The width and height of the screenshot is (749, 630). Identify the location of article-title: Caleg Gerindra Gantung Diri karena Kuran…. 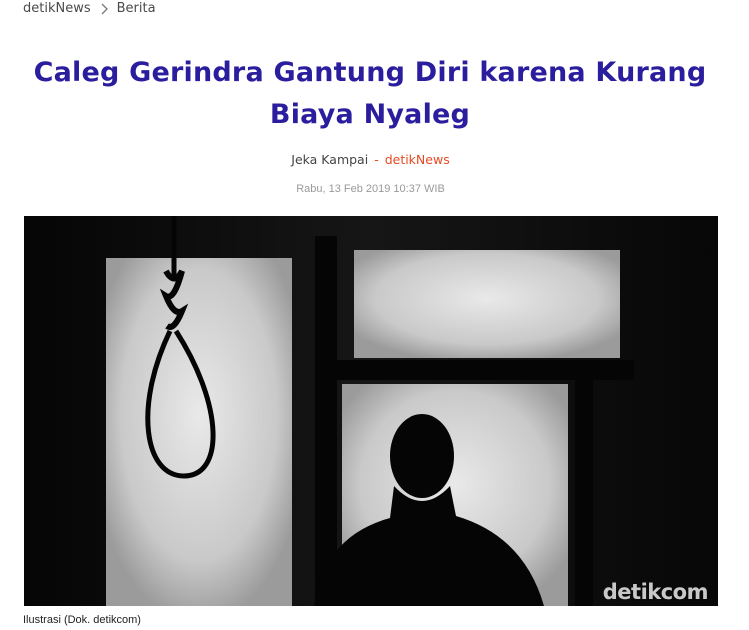
(370, 93).